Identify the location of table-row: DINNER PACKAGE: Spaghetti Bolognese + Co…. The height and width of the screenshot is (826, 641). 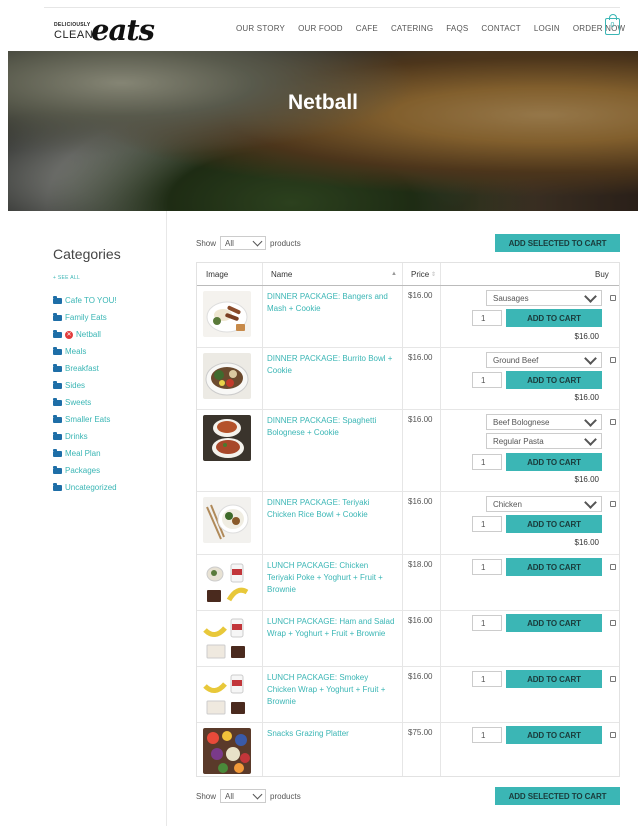
(408, 451).